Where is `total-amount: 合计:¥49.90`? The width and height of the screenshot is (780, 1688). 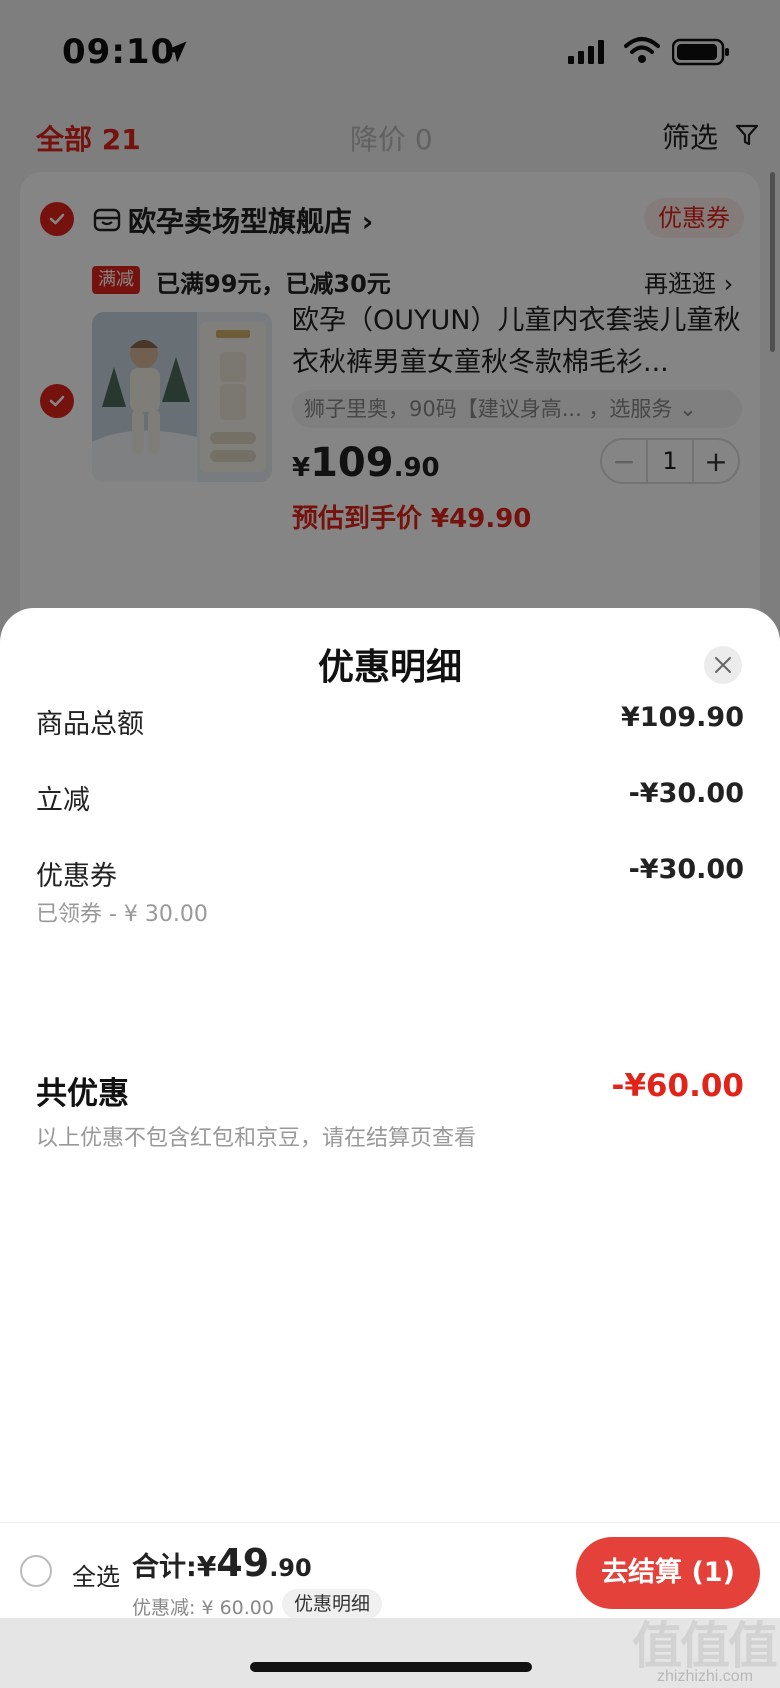 total-amount: 合计:¥49.90 is located at coordinates (222, 1563).